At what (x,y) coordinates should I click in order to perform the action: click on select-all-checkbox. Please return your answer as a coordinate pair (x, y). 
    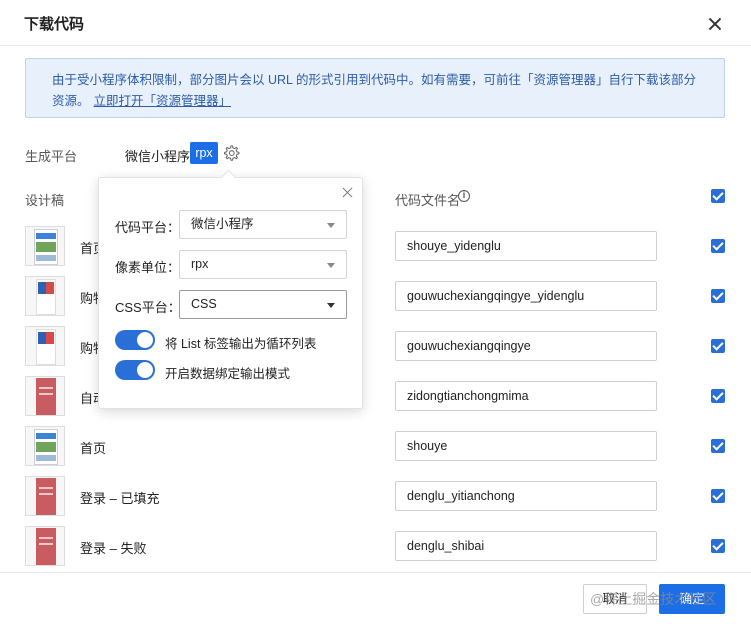
    Looking at the image, I should click on (718, 196).